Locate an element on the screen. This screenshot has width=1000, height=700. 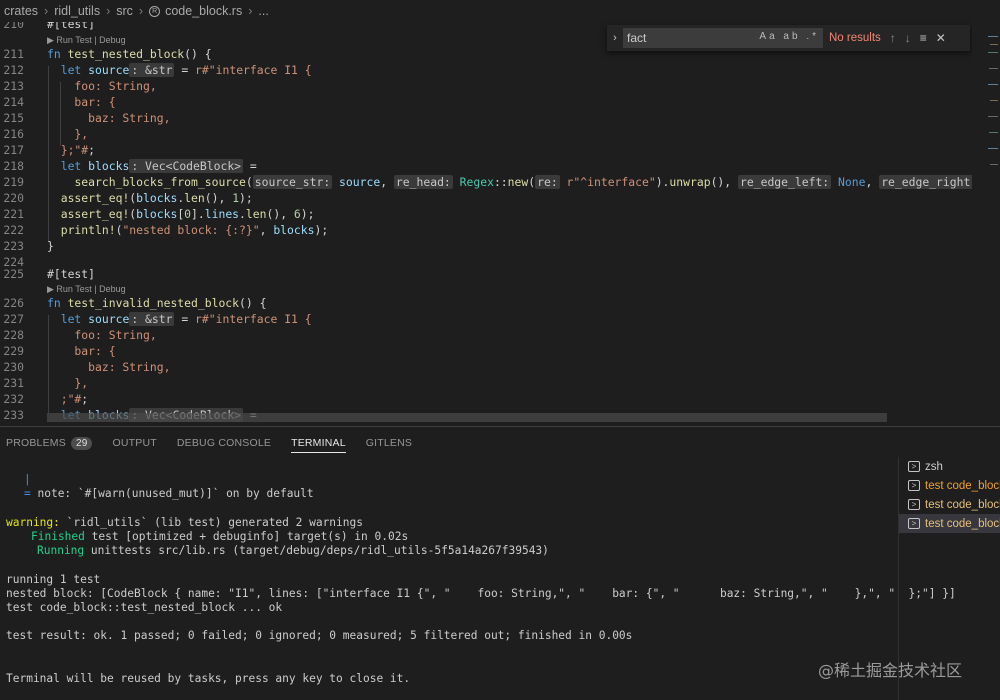
tab-label: DEBUG CONSOLE is located at coordinates (224, 443).